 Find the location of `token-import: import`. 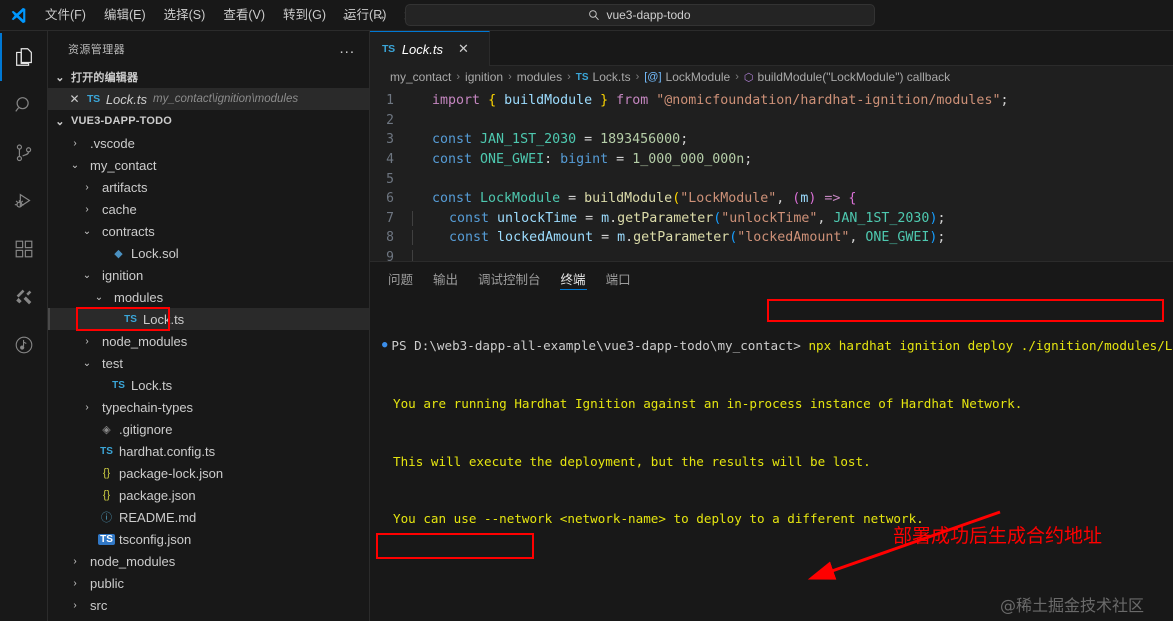

token-import: import is located at coordinates (456, 101).